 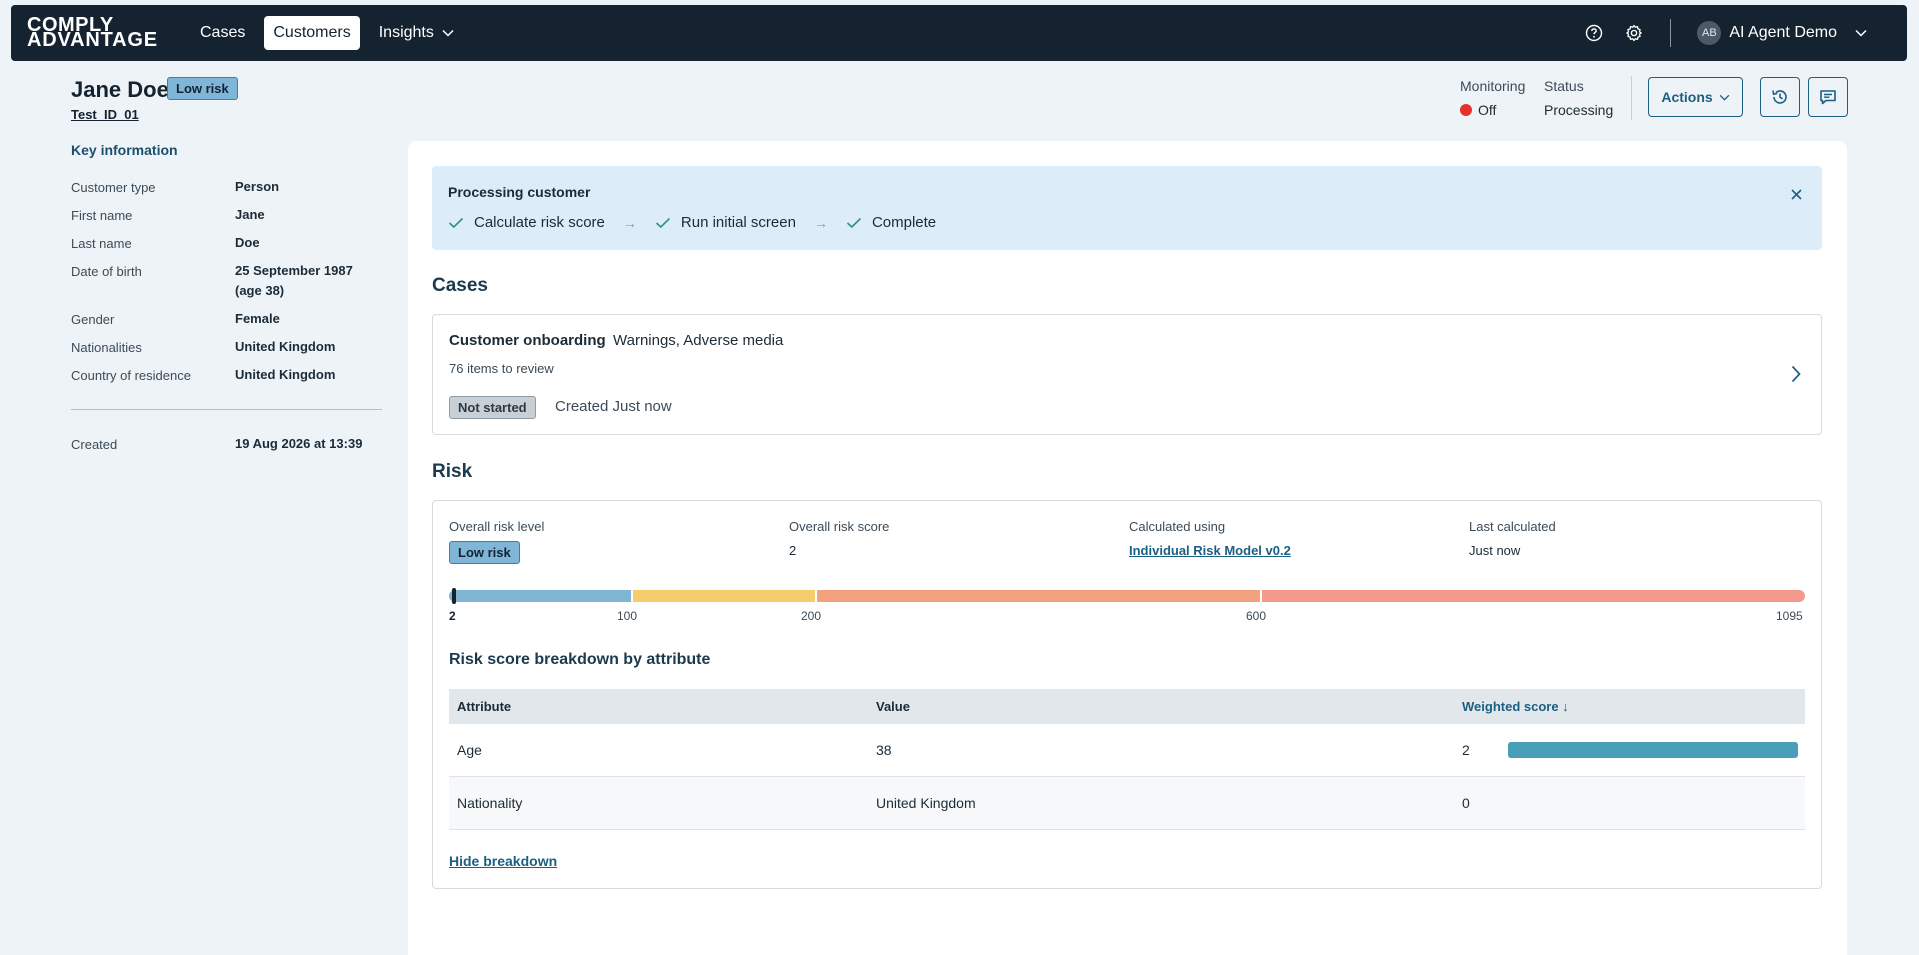 What do you see at coordinates (1466, 110) in the screenshot?
I see `status-dot-icon` at bounding box center [1466, 110].